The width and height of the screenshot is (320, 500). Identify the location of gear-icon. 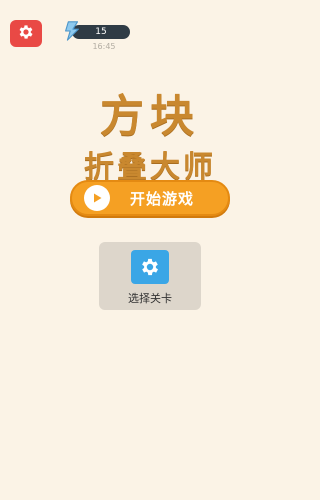
(26, 34).